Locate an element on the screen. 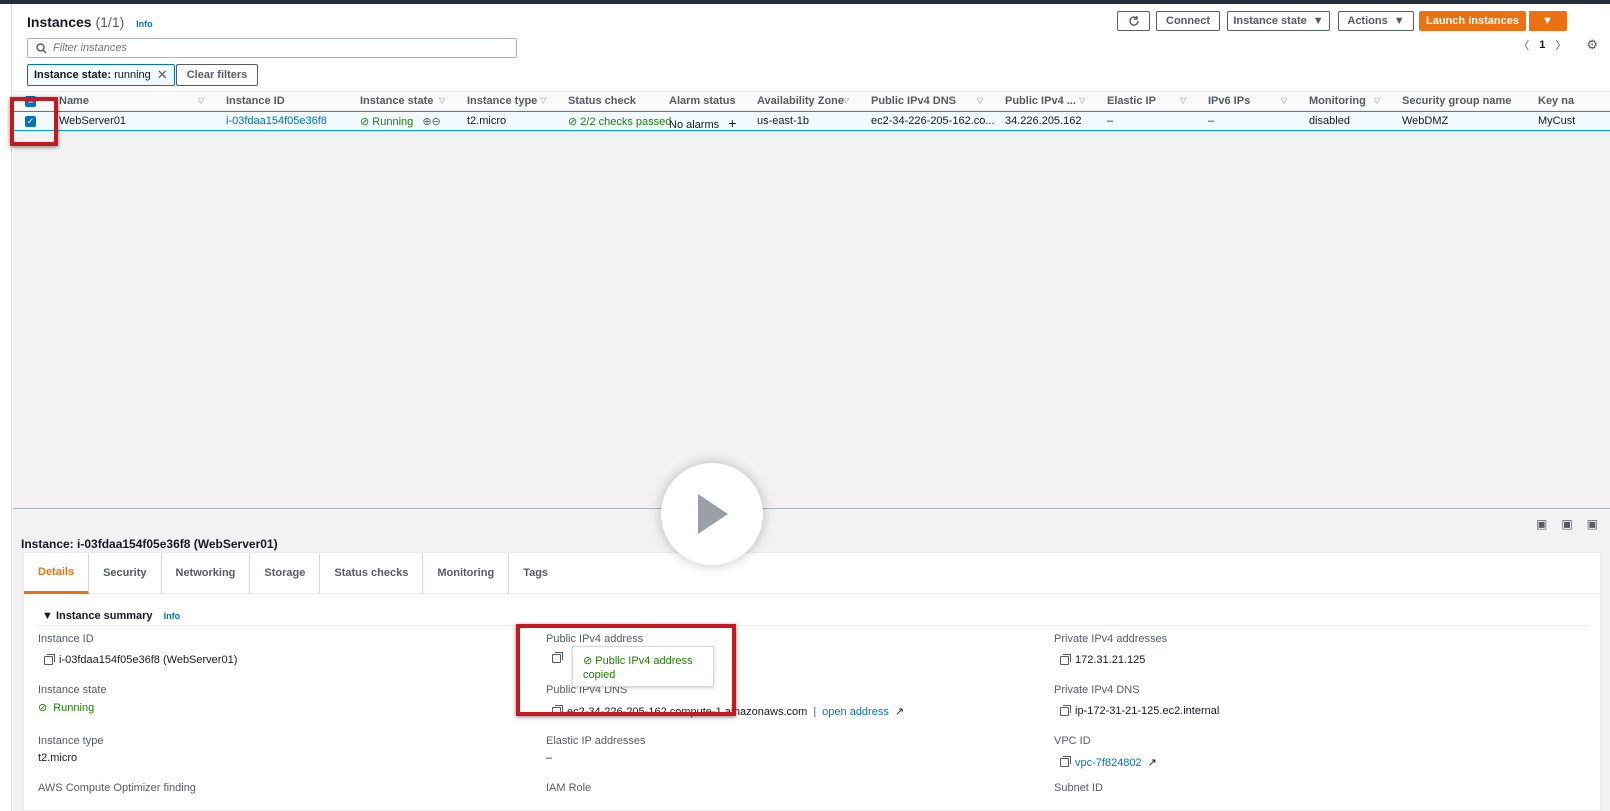 The image size is (1610, 811). elastic-ip-label: Elastic IP addresses is located at coordinates (596, 741).